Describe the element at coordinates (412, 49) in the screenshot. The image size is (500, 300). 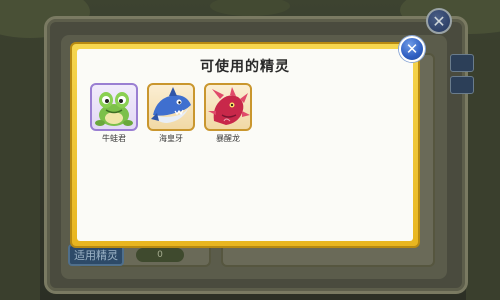
I see `close-icon: ✕` at that location.